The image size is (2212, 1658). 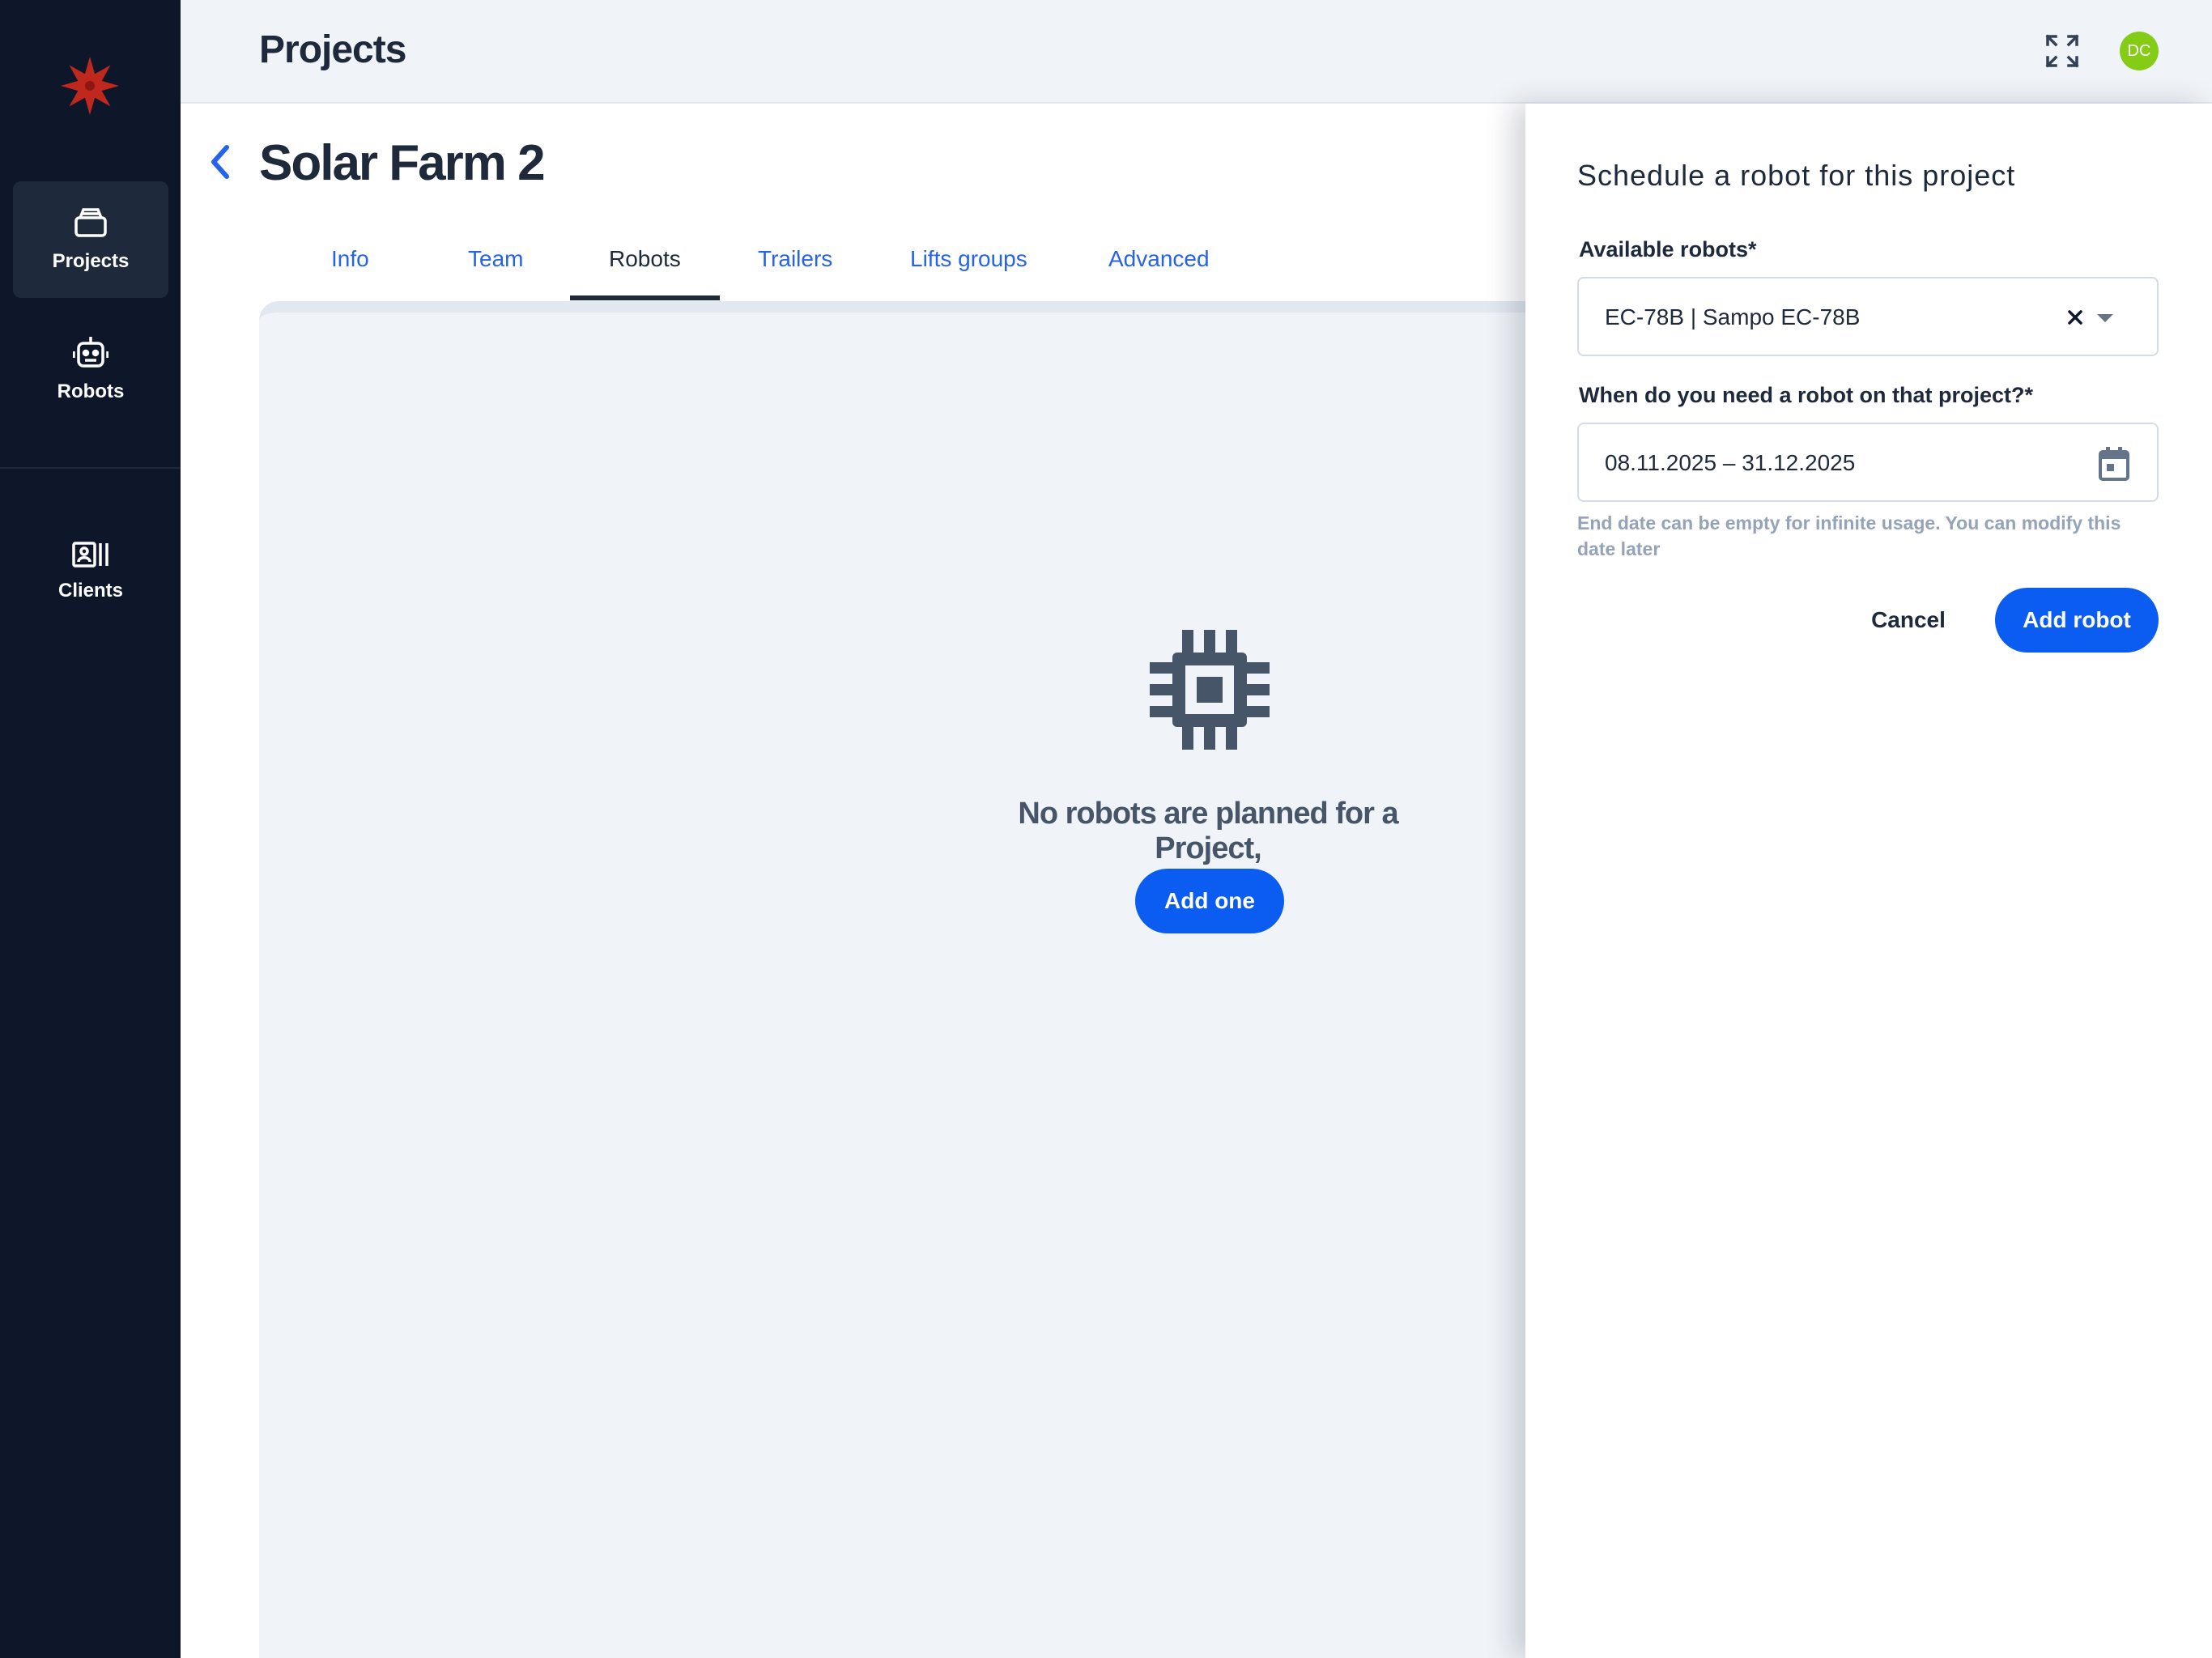 What do you see at coordinates (1210, 690) in the screenshot?
I see `chip-icon` at bounding box center [1210, 690].